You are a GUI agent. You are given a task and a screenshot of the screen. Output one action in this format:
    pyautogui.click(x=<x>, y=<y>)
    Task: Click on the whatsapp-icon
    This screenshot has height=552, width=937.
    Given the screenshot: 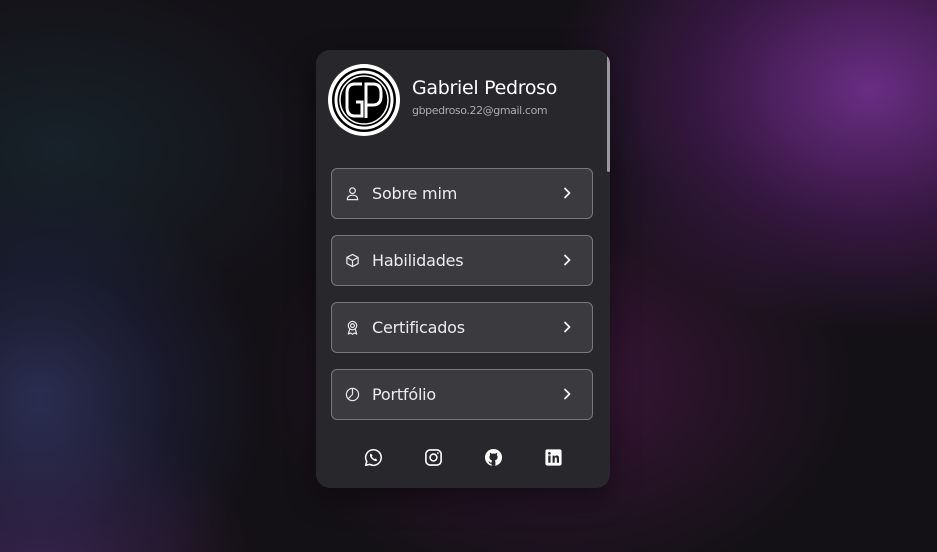 What is the action you would take?
    pyautogui.click(x=373, y=457)
    